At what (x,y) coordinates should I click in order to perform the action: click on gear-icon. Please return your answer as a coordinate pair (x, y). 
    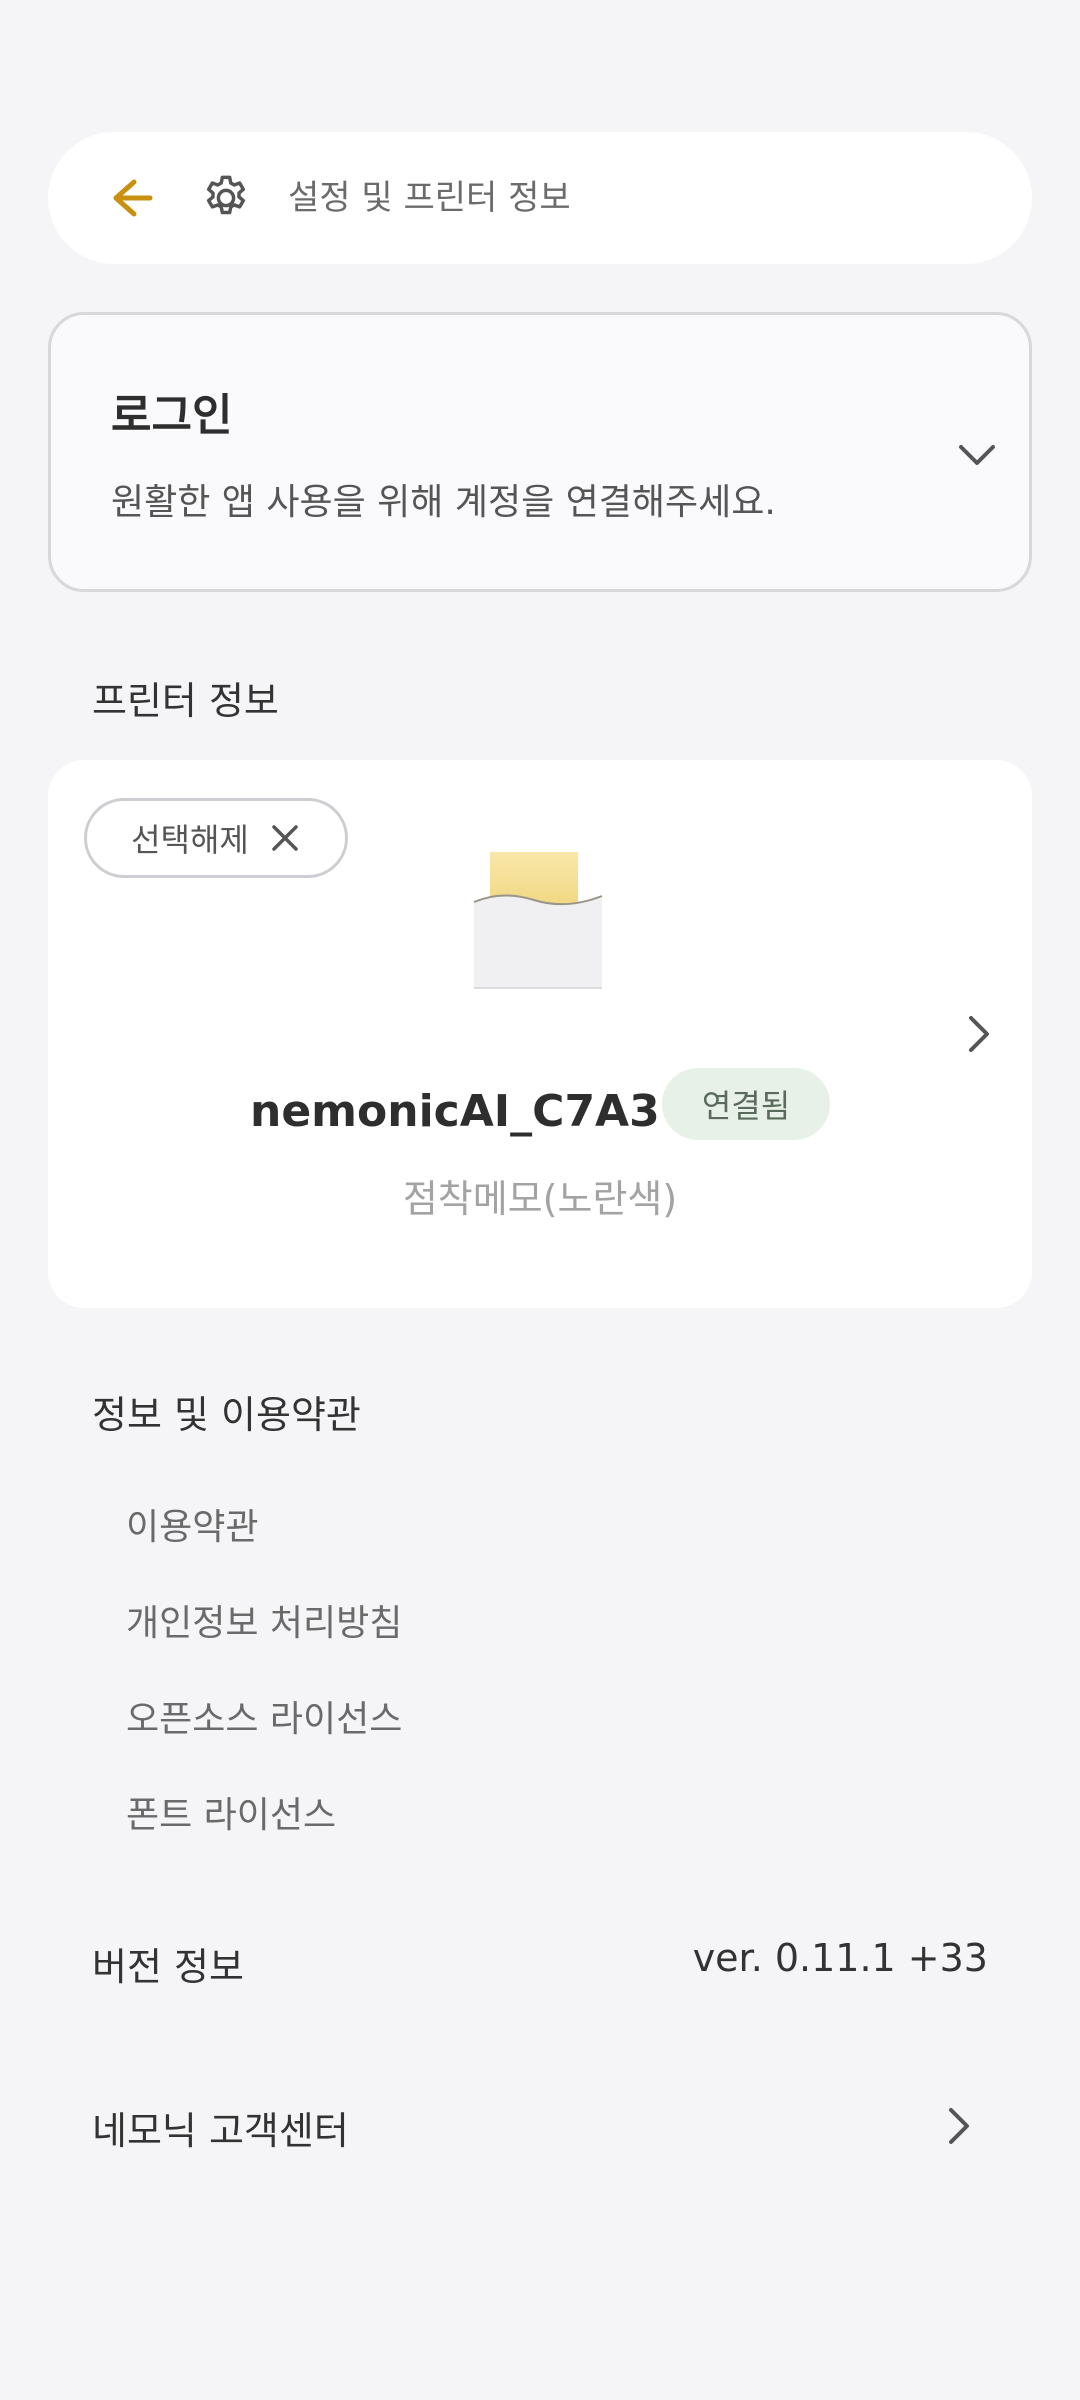
    Looking at the image, I should click on (226, 198).